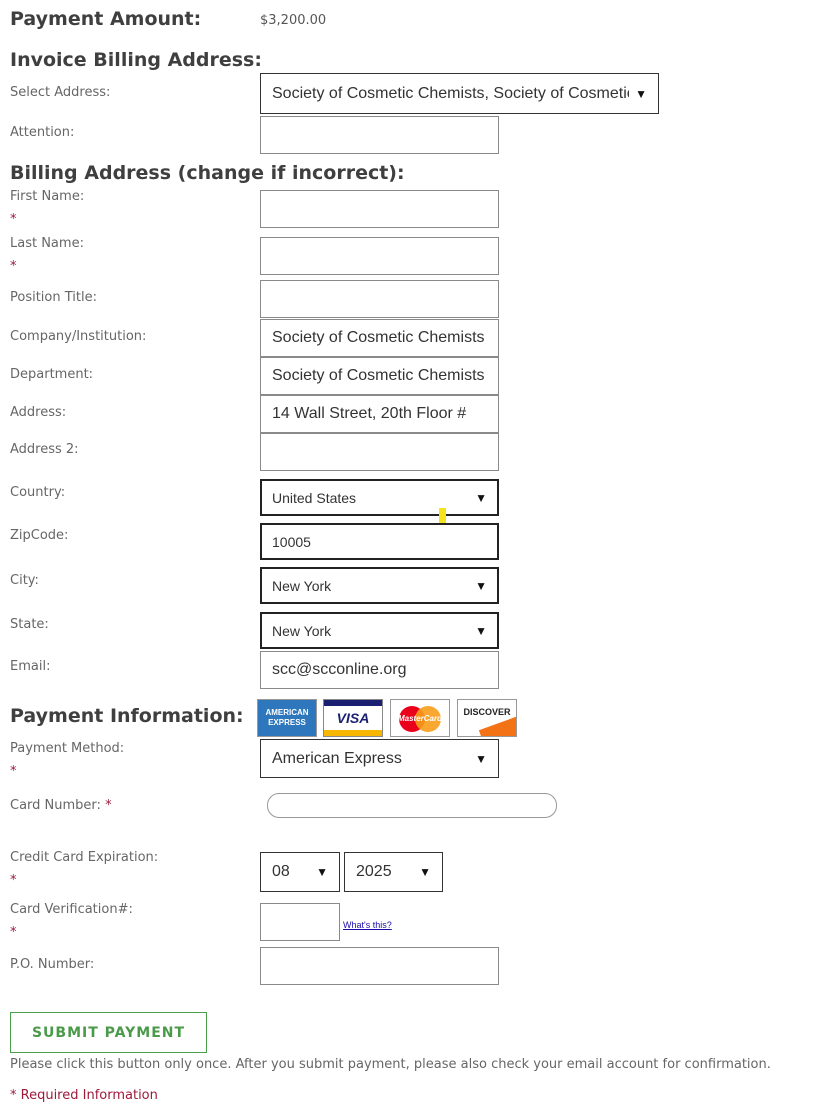 The image size is (820, 1105). Describe the element at coordinates (53, 297) in the screenshot. I see `position-title-label: Position Title:` at that location.